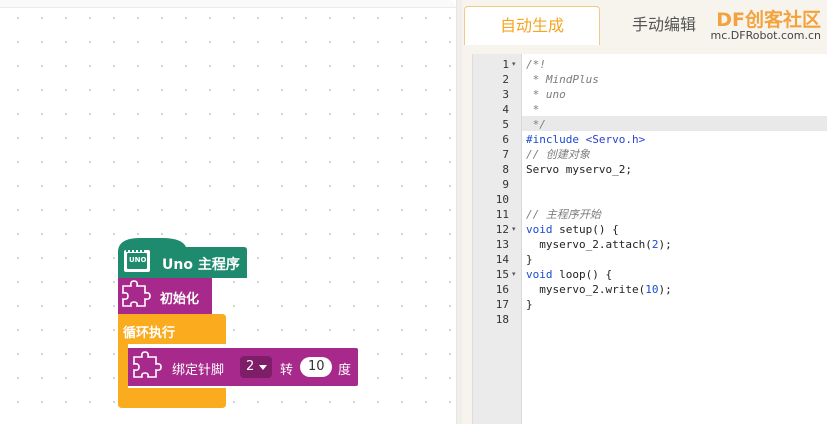 The width and height of the screenshot is (827, 424). What do you see at coordinates (599, 244) in the screenshot?
I see `code-line: myservo_2.attach(2);` at bounding box center [599, 244].